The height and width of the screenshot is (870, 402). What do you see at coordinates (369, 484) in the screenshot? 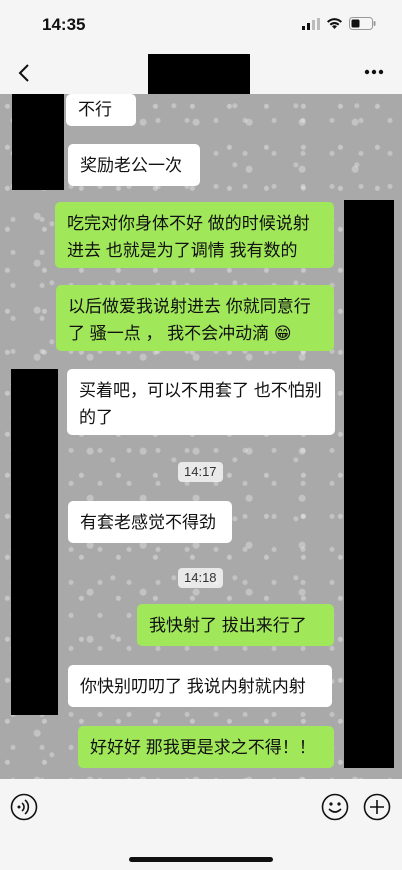
I see `redacted-avatar-right` at bounding box center [369, 484].